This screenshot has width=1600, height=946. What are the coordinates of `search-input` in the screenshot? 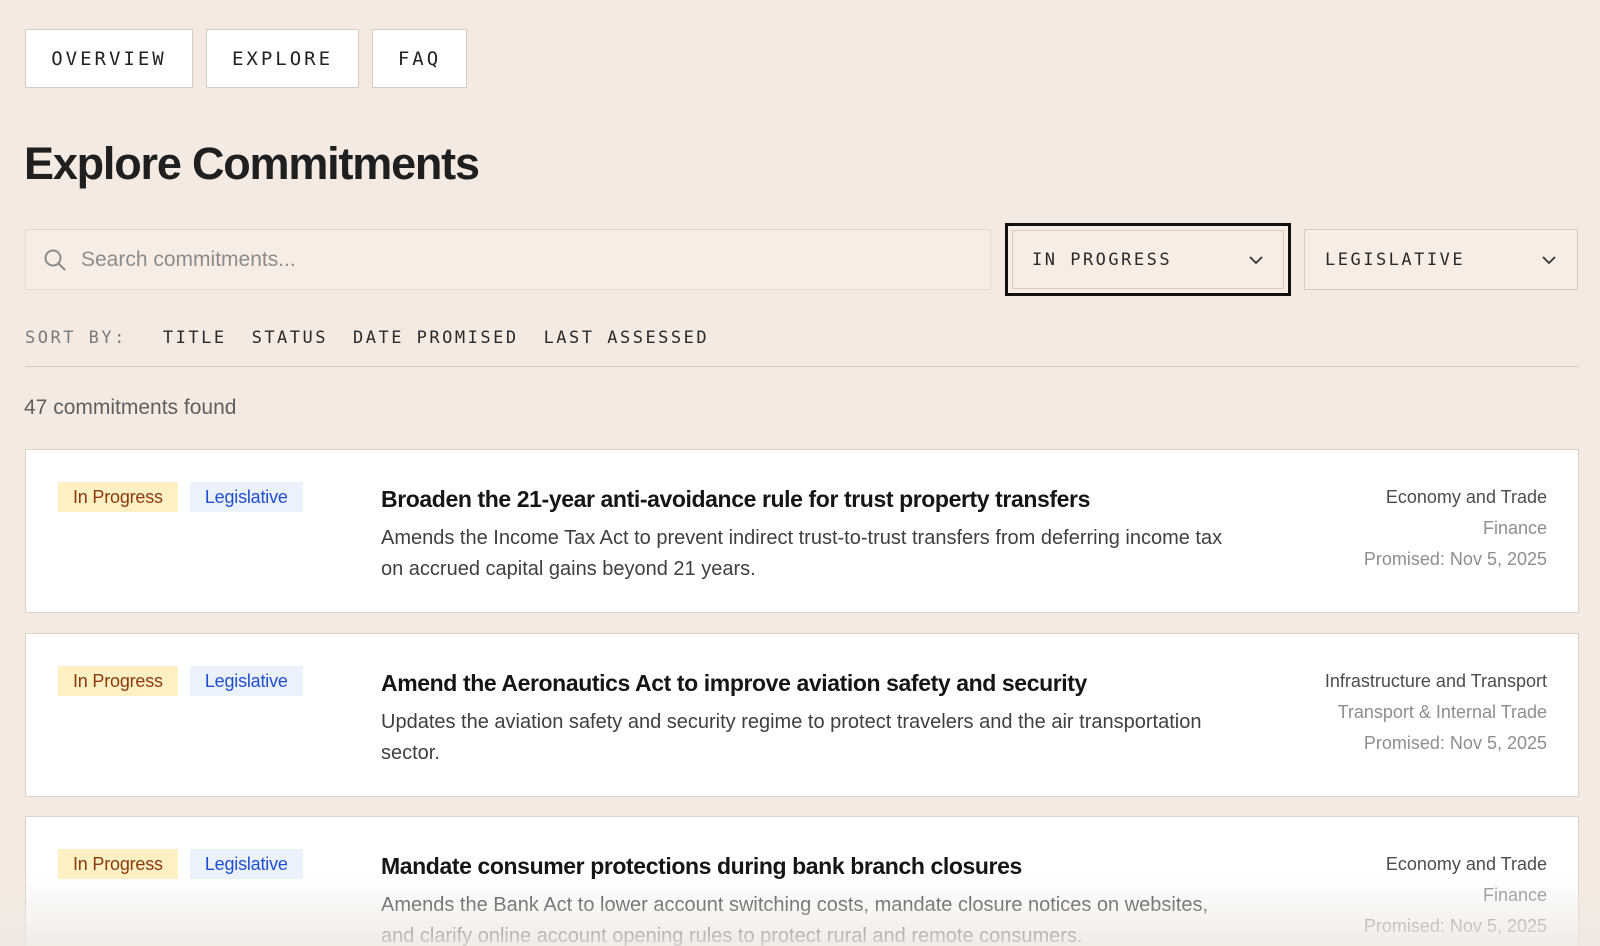 It's located at (535, 259).